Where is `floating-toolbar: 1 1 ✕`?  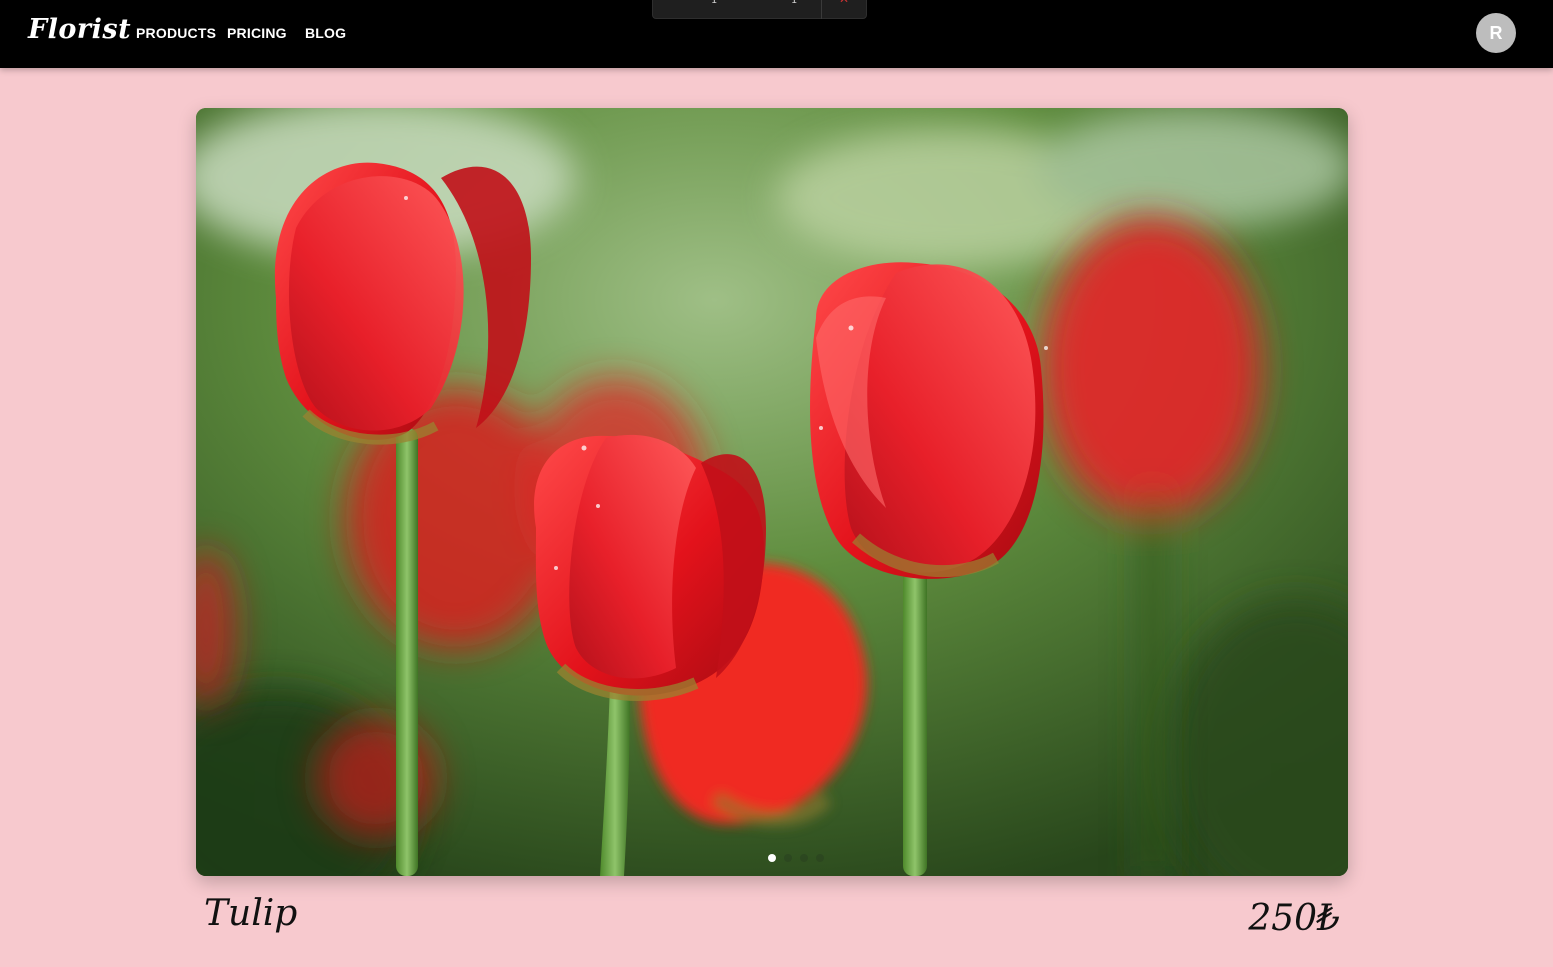 floating-toolbar: 1 1 ✕ is located at coordinates (759, 9).